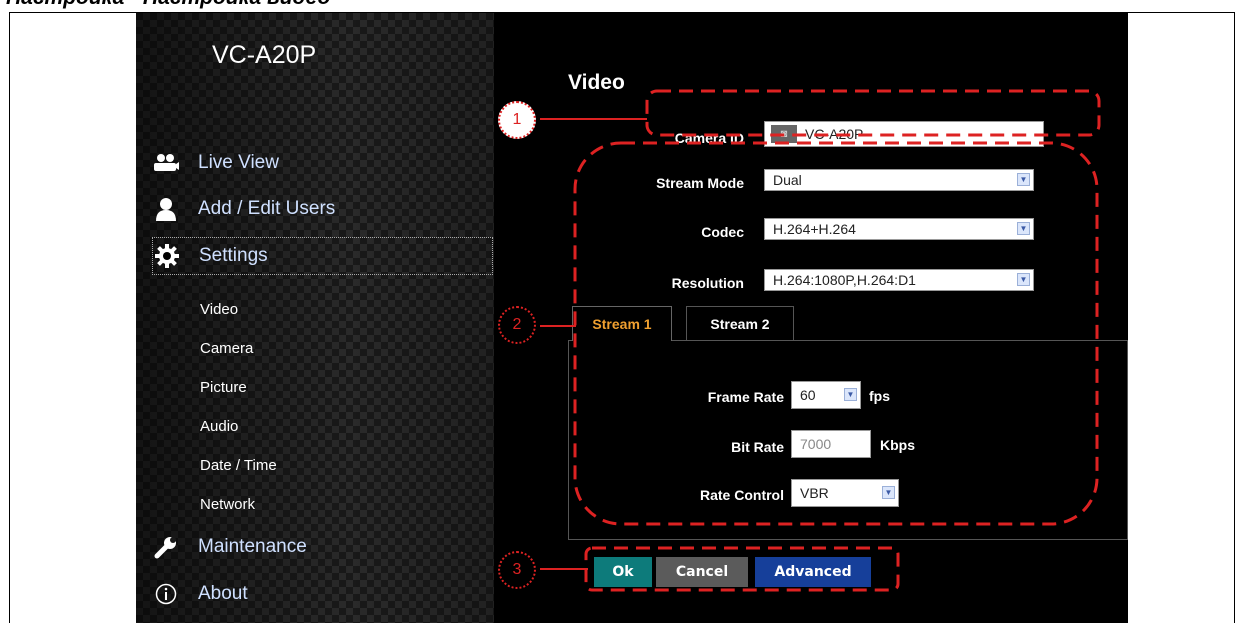  What do you see at coordinates (517, 120) in the screenshot?
I see `callout-marker-1: 1` at bounding box center [517, 120].